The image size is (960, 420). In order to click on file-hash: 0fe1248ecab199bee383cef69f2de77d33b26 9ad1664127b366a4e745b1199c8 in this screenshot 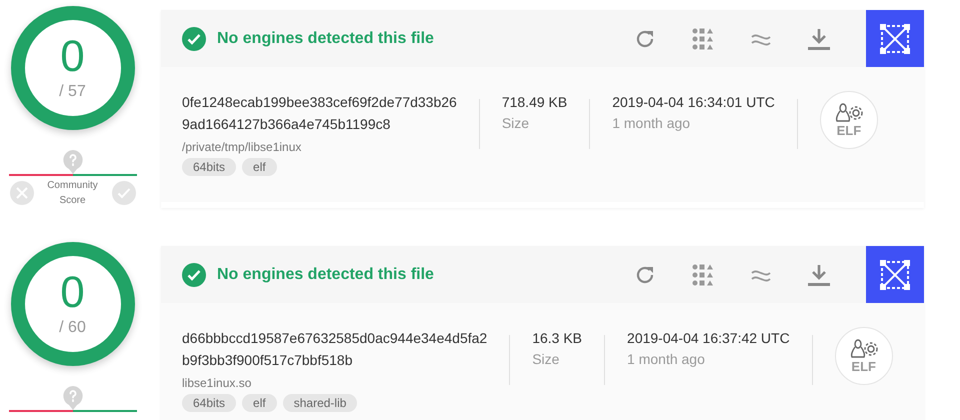, I will do `click(319, 113)`.